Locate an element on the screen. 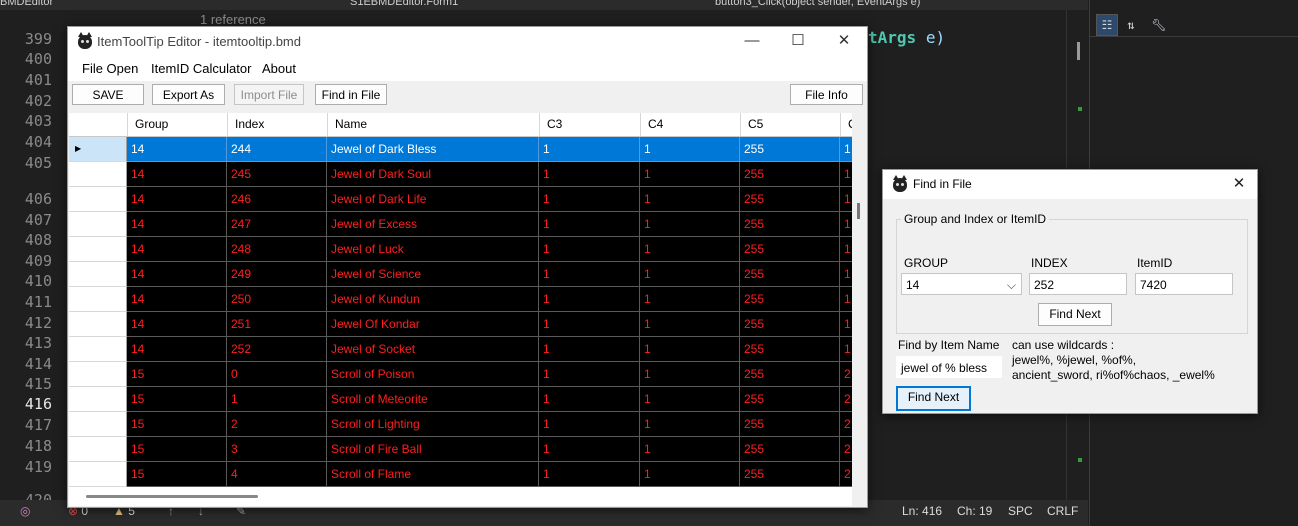 This screenshot has height=526, width=1298. table-row: 15 0 Scroll of Poison 1 1 255 2 is located at coordinates (467, 374).